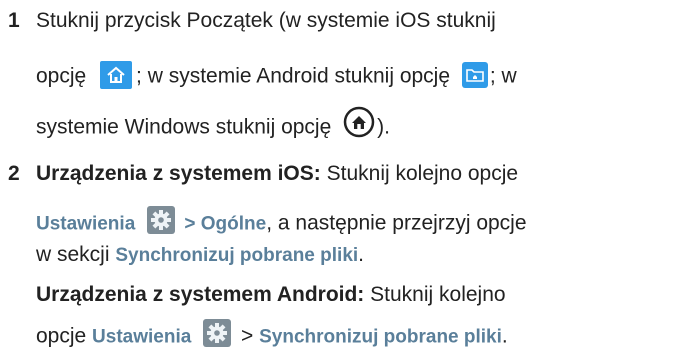 The width and height of the screenshot is (675, 355). Describe the element at coordinates (76, 254) in the screenshot. I see `ios-text-3: w sekcji` at that location.